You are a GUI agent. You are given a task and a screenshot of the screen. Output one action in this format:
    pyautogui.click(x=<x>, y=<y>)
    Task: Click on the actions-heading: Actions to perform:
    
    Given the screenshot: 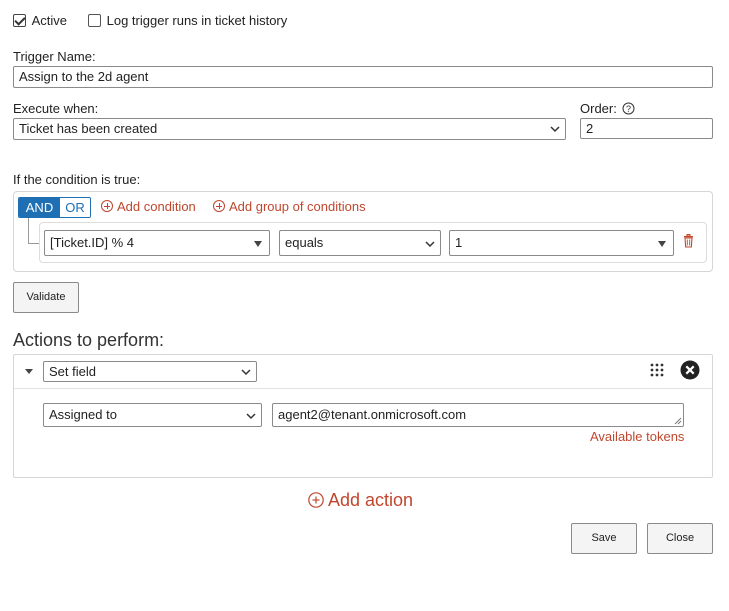 What is the action you would take?
    pyautogui.click(x=89, y=340)
    